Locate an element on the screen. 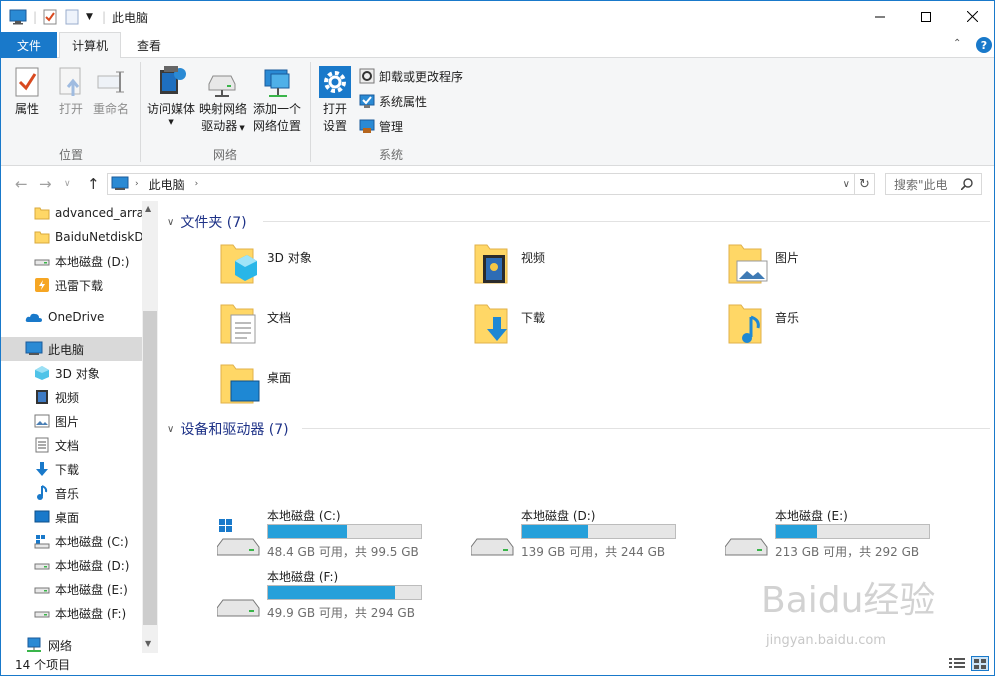 The width and height of the screenshot is (995, 676). nav-item-pictures: 图片 is located at coordinates (71, 421).